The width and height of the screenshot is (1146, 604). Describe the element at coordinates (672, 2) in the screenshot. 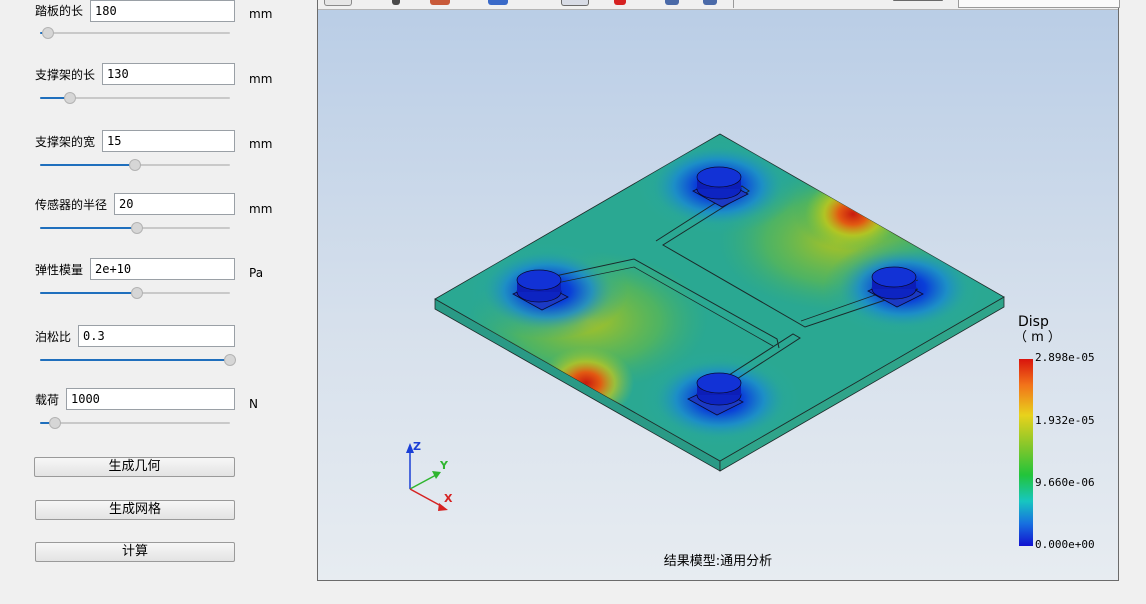

I see `toolbar-zoom-in-icon` at that location.